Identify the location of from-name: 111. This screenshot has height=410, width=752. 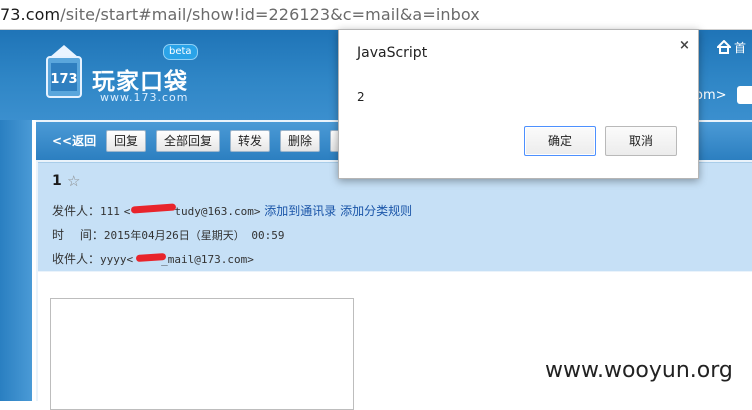
(110, 211).